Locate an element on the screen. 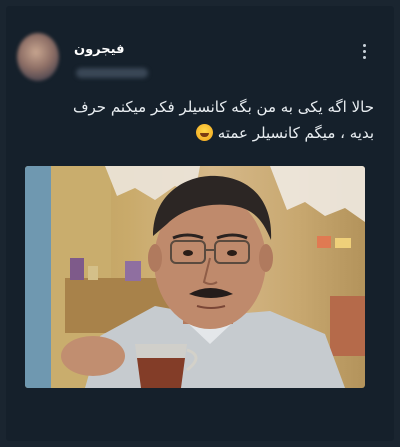 The width and height of the screenshot is (400, 447). tweet-text-line-2: بدیه ، میگم کانسیلر عمته is located at coordinates (295, 133).